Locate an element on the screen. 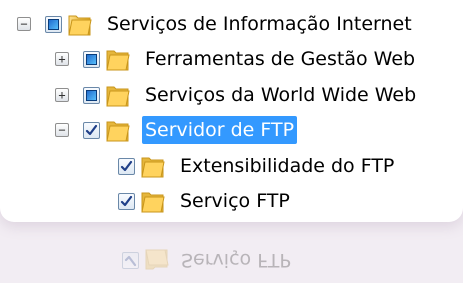 This screenshot has height=283, width=463. reflected-label: Serviço FTP is located at coordinates (236, 260).